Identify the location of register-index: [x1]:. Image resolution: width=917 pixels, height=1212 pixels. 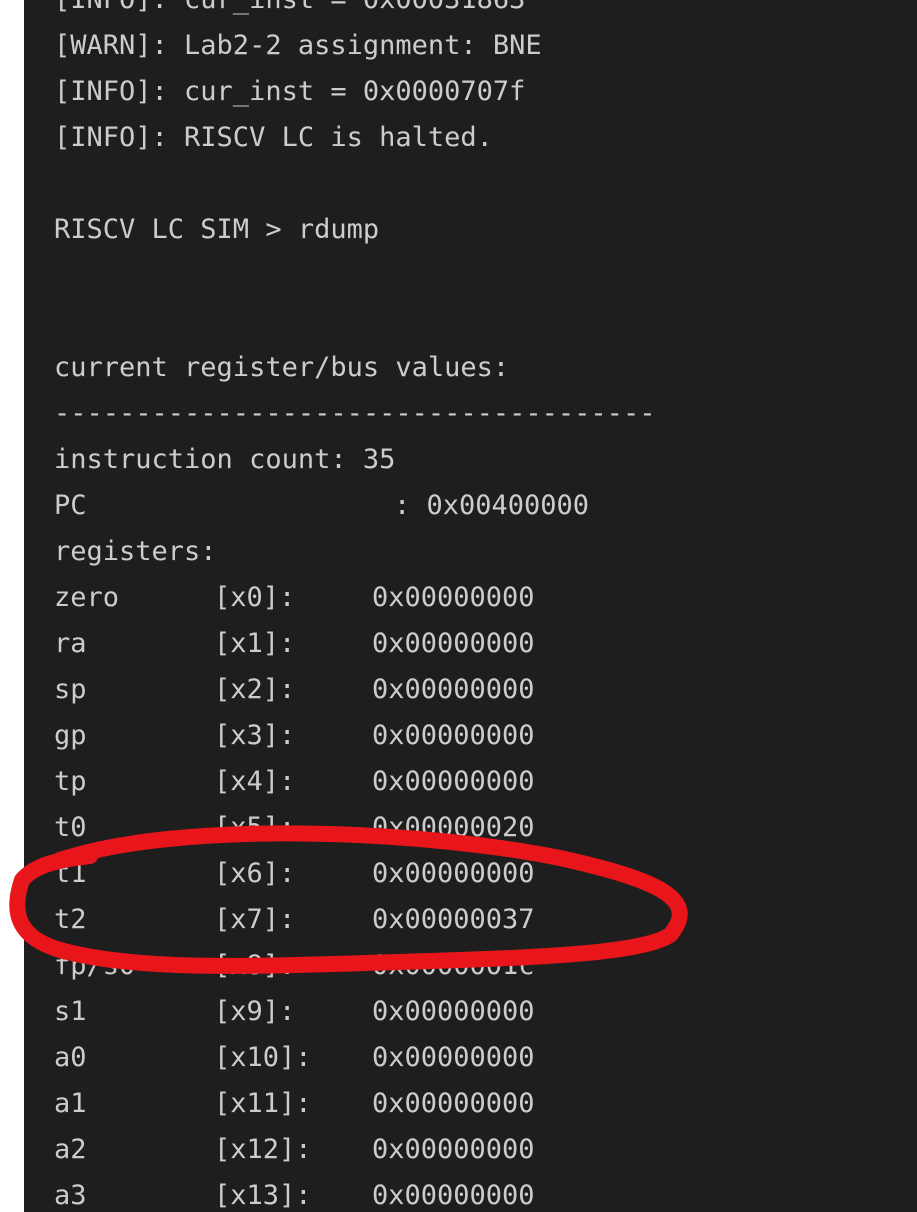
(255, 643).